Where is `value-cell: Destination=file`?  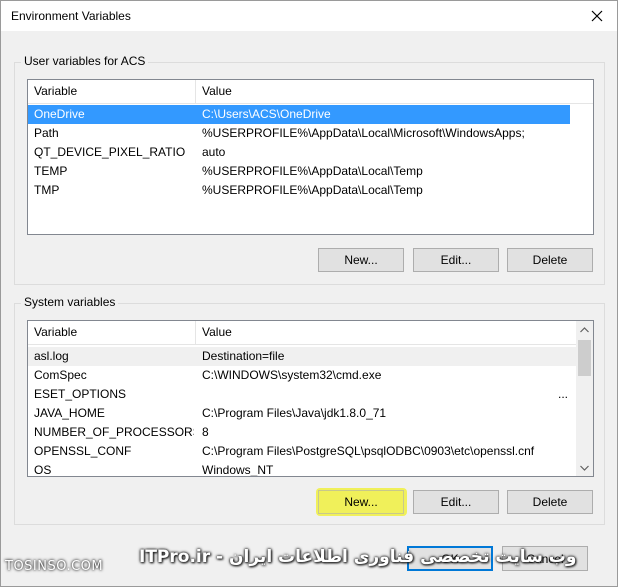
value-cell: Destination=file is located at coordinates (243, 356).